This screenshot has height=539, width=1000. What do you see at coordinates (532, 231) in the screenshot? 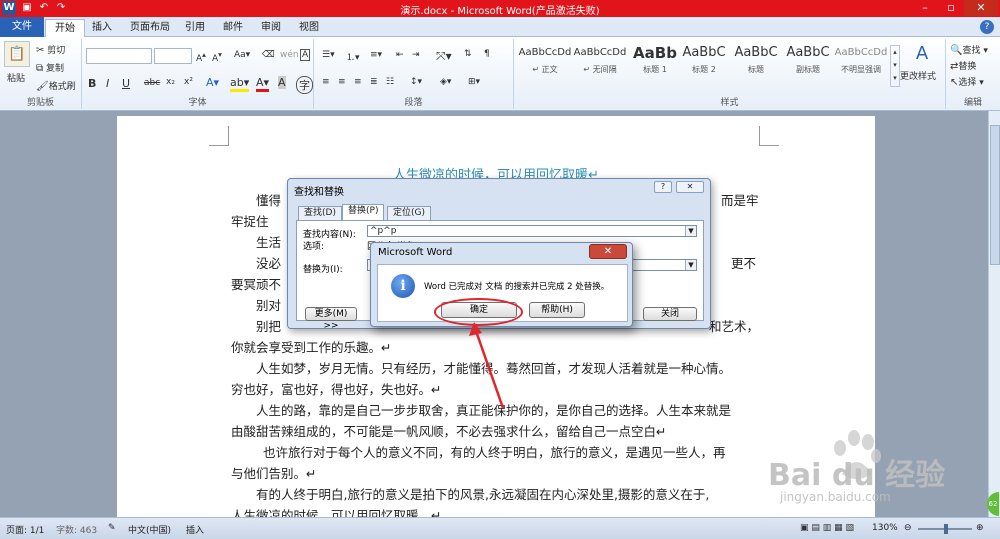
I see `find-what-input: ^p^p ▼` at bounding box center [532, 231].